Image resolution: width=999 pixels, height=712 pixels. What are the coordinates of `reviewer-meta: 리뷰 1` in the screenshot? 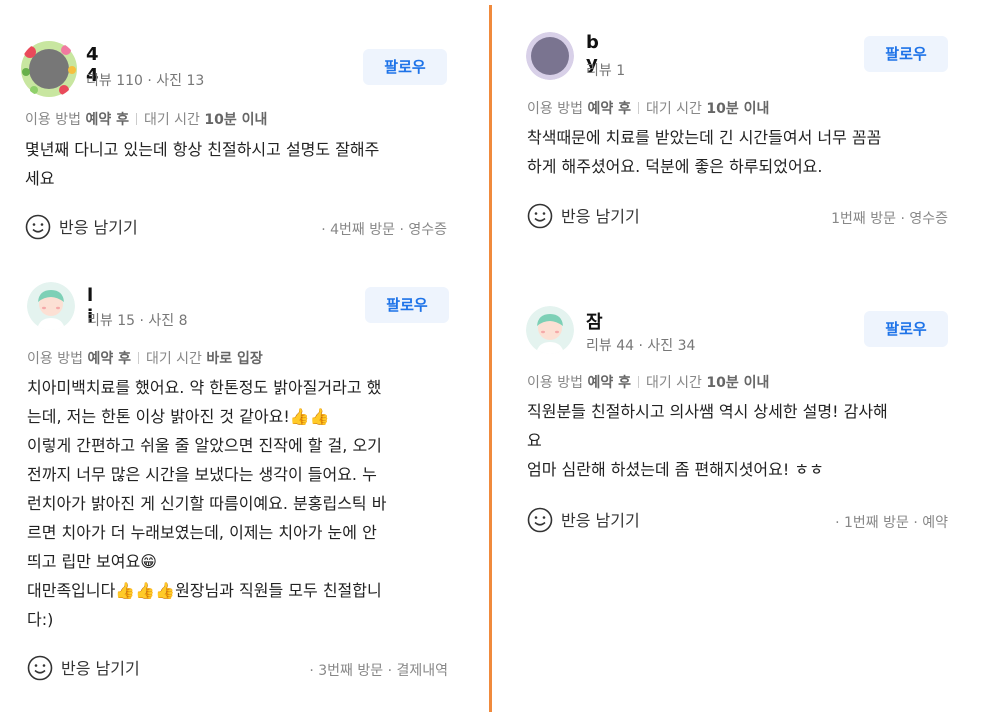 It's located at (606, 71).